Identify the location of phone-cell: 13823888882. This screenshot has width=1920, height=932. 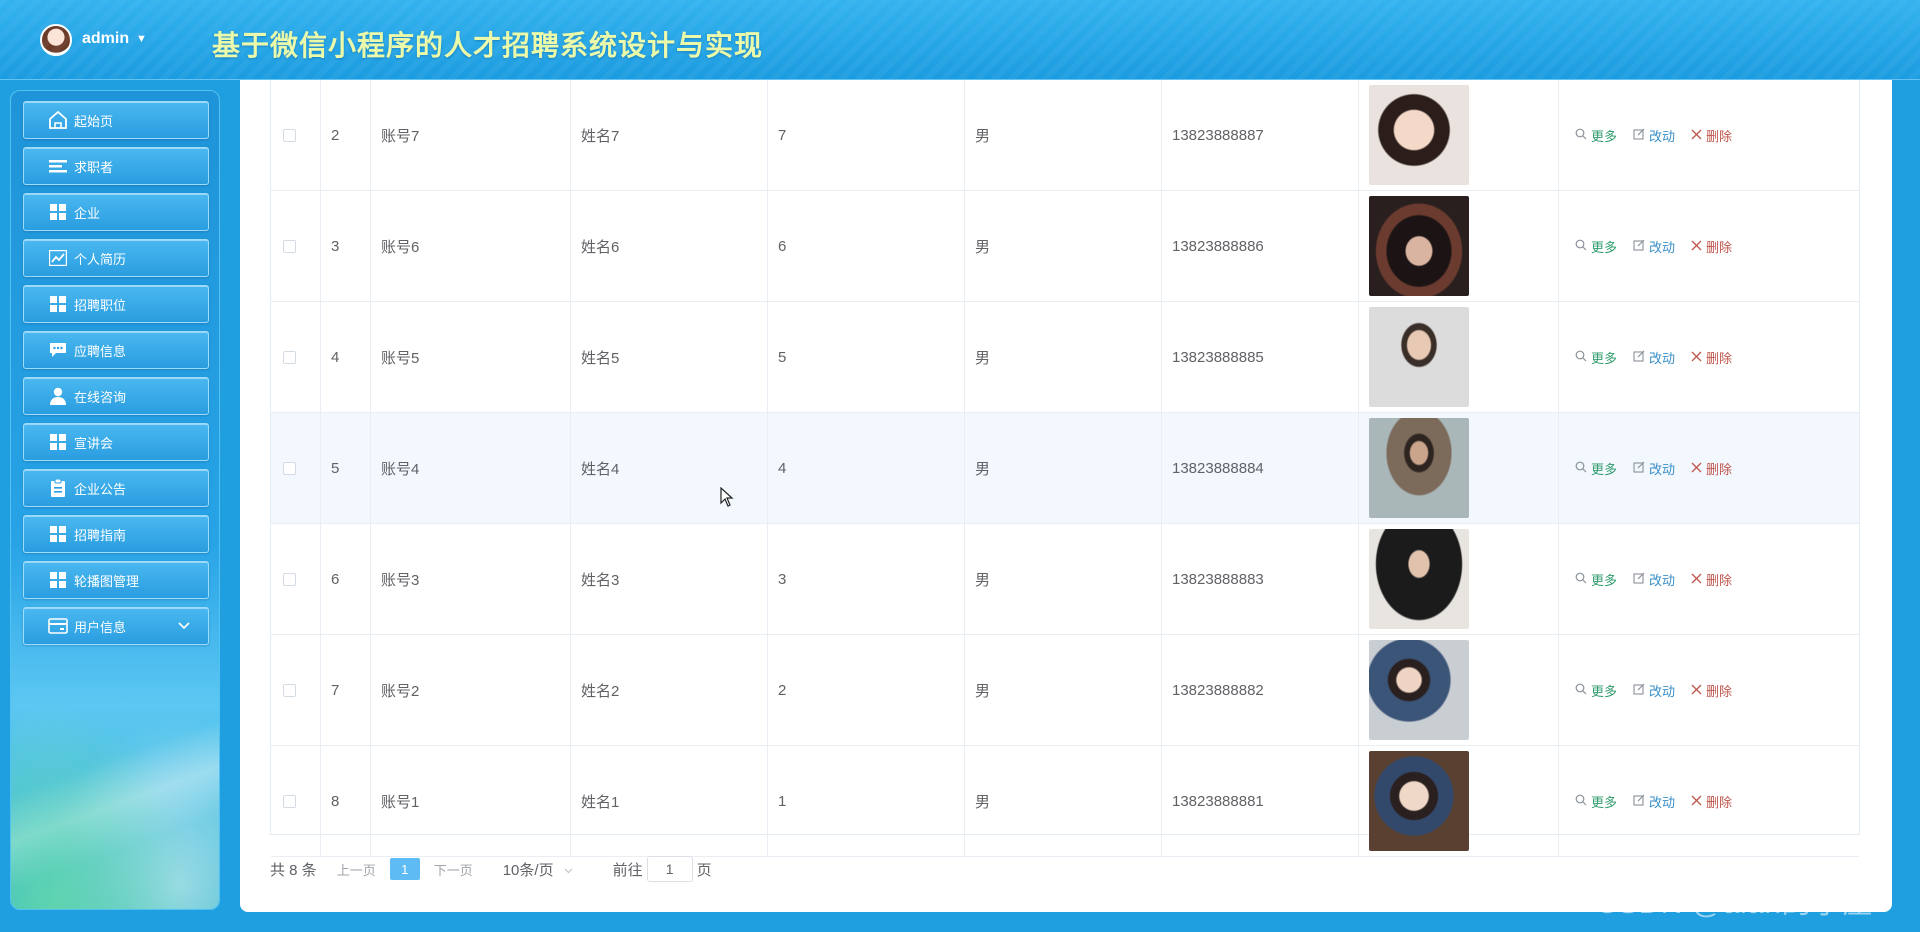
(1260, 690).